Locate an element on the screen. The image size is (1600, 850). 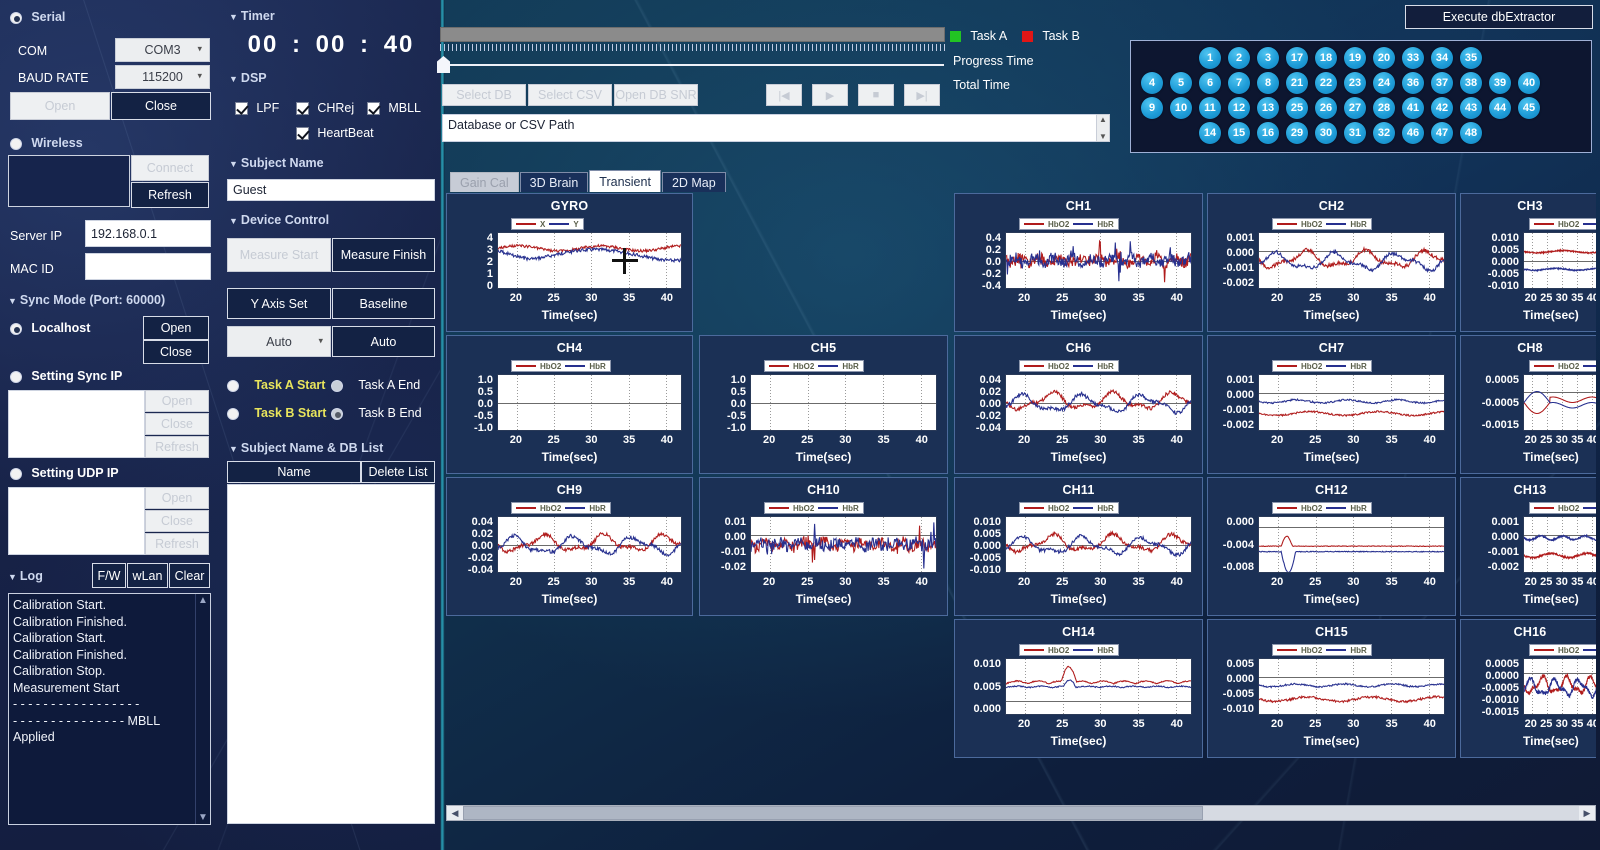
channel-chip-41: 41 is located at coordinates (1413, 108).